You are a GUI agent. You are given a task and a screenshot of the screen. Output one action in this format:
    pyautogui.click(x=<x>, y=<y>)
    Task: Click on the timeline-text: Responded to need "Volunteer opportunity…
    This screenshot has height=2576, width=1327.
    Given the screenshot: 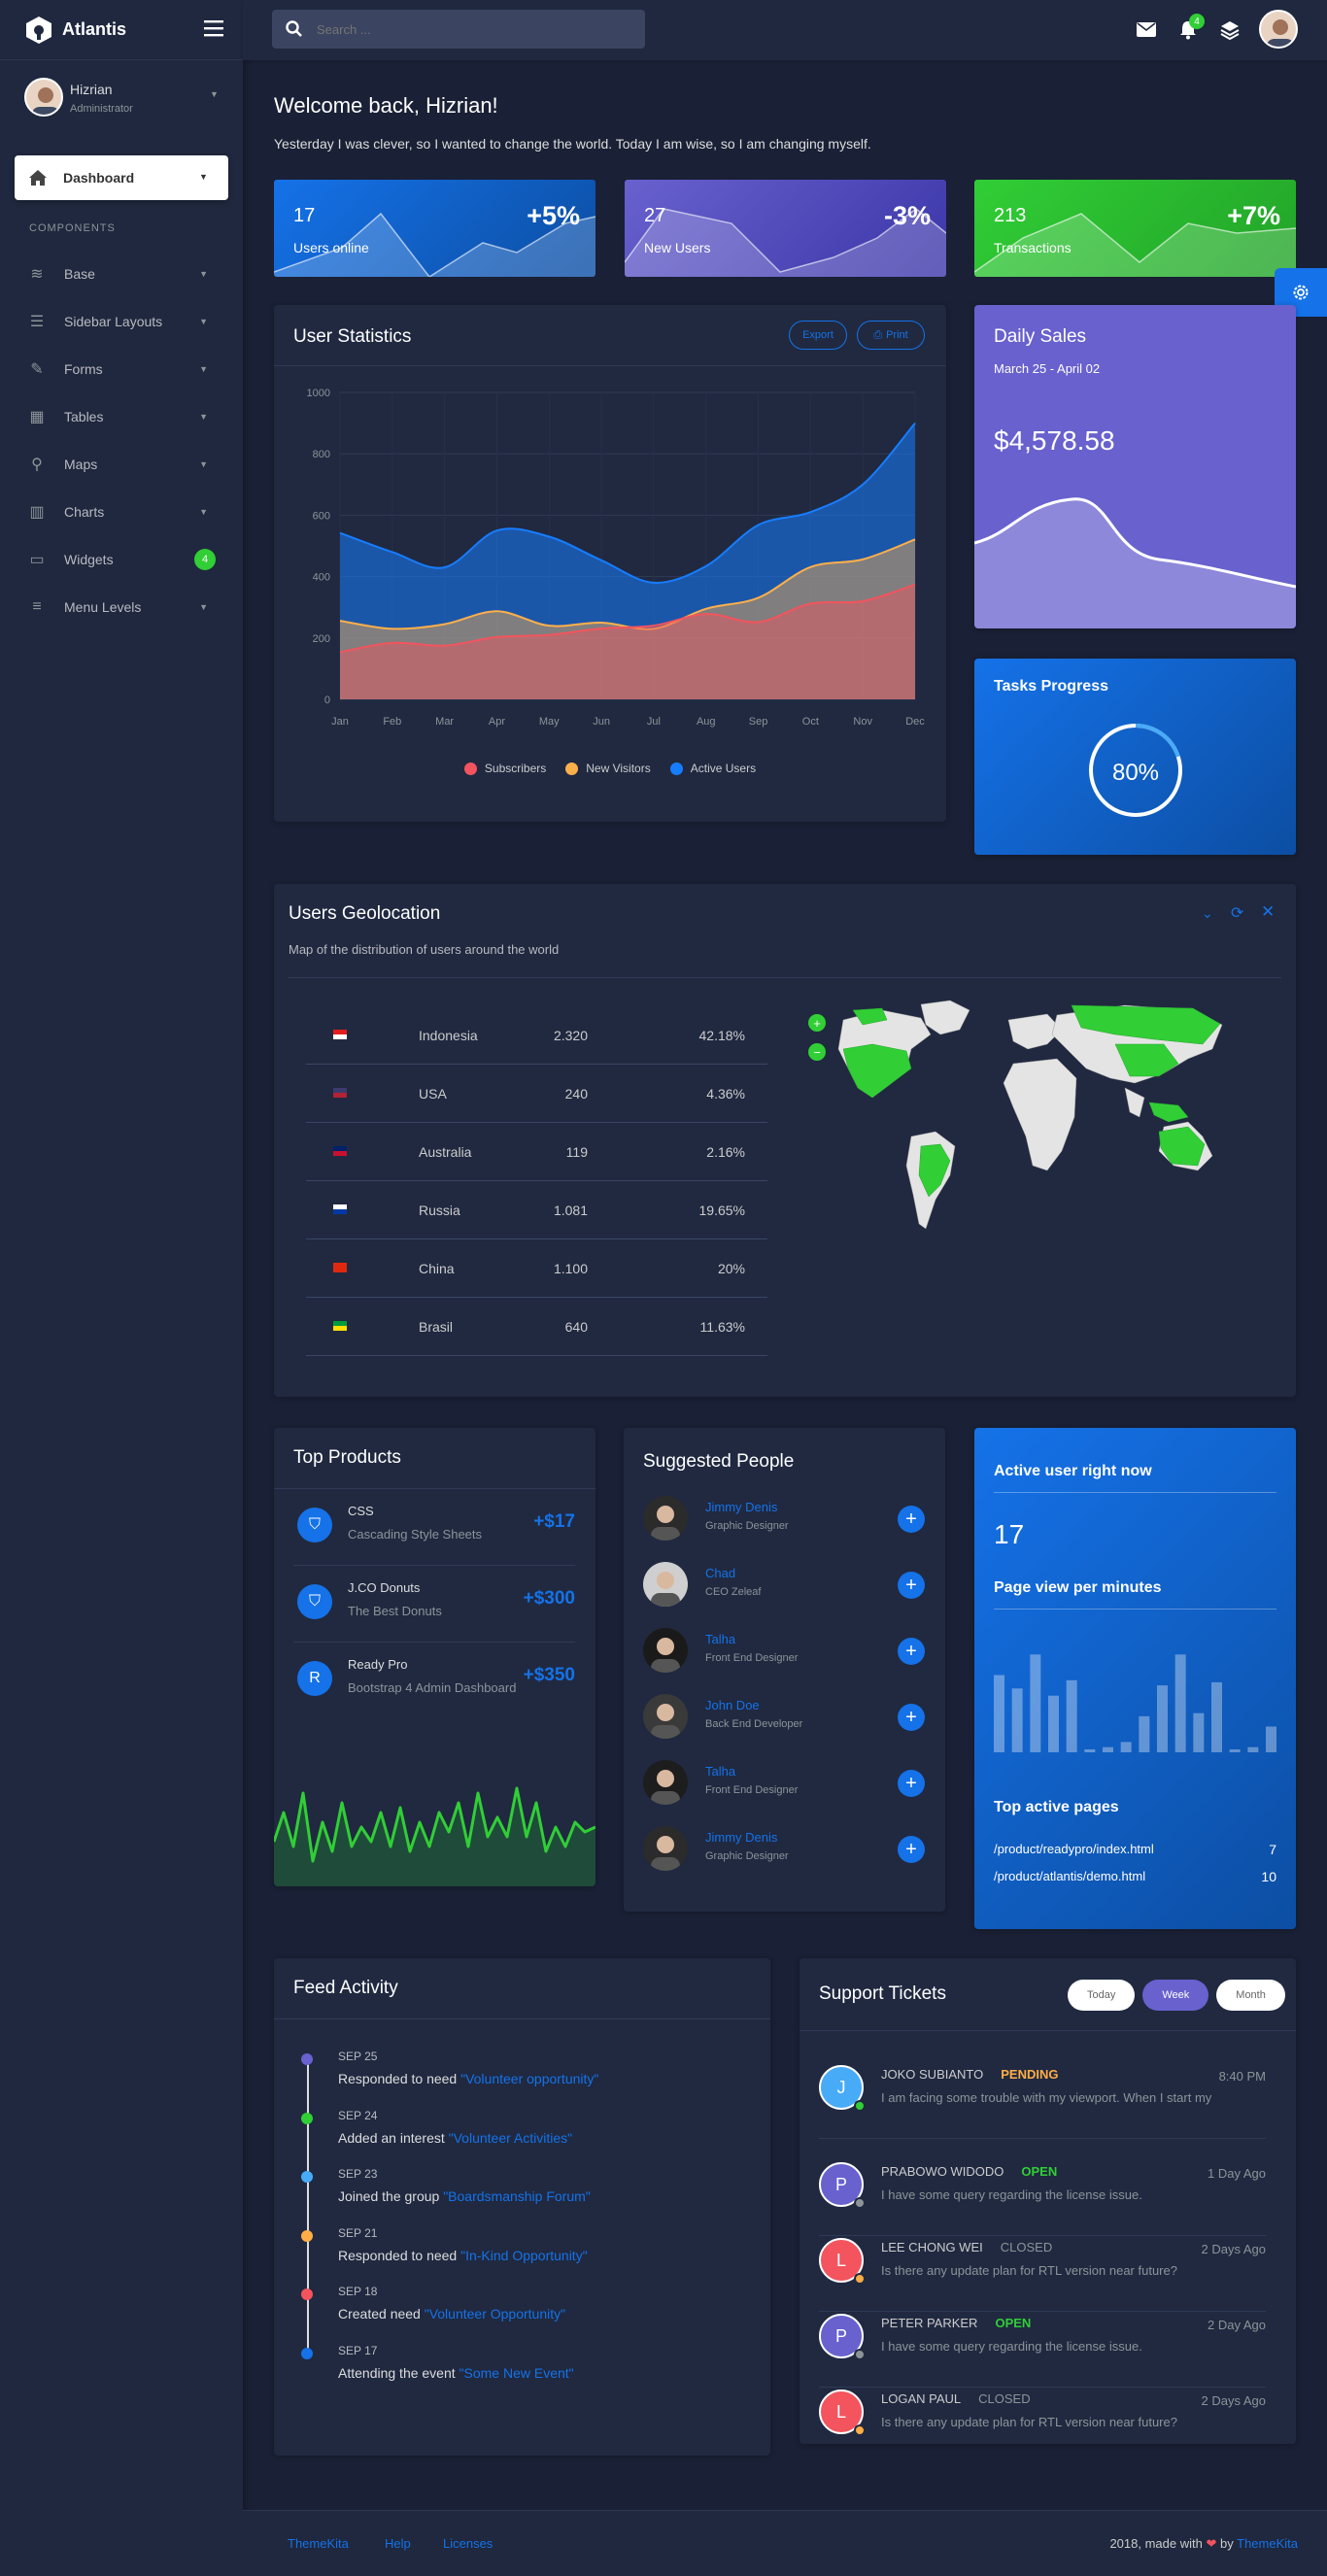 What is the action you would take?
    pyautogui.click(x=547, y=2078)
    